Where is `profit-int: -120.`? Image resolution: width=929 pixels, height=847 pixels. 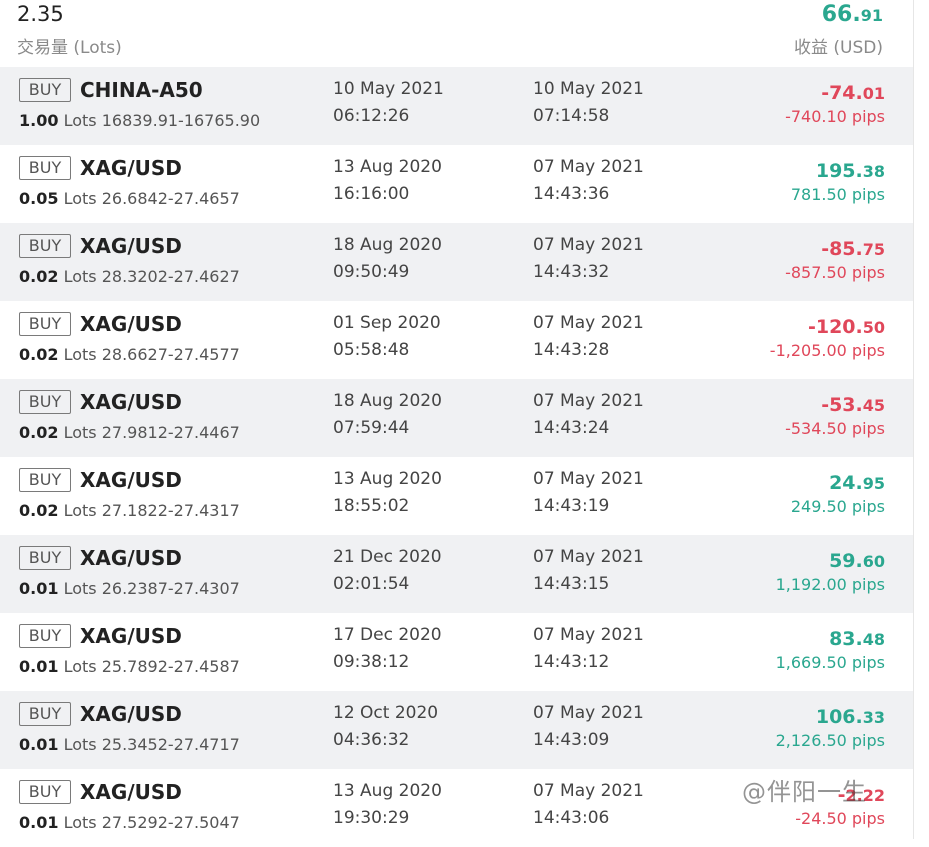
profit-int: -120. is located at coordinates (835, 327).